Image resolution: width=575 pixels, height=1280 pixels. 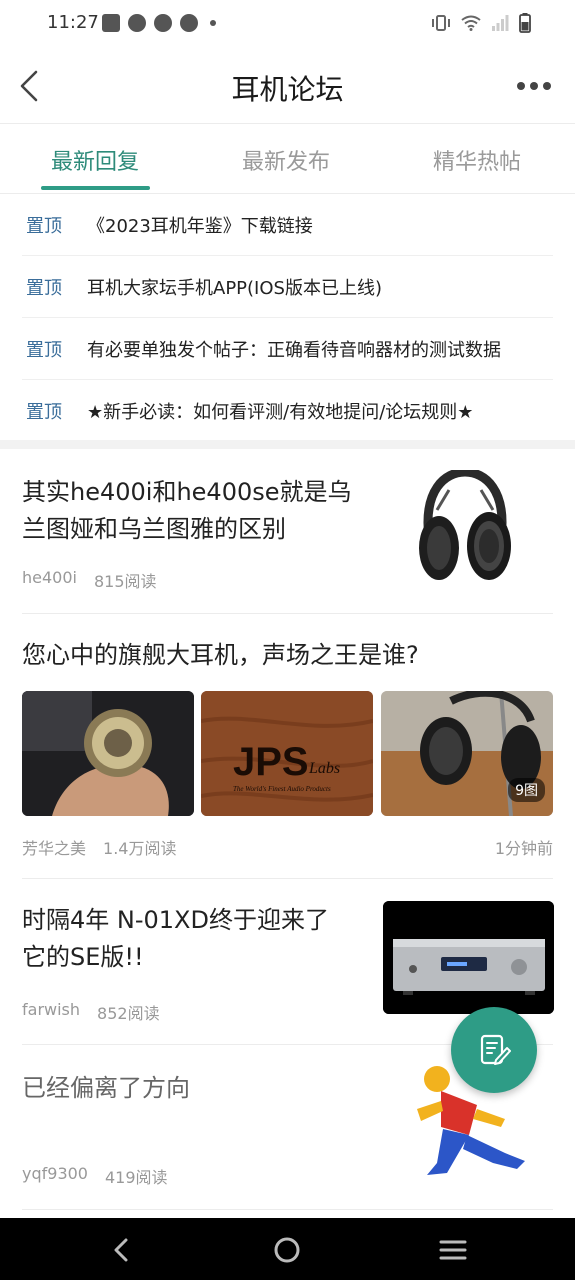 What do you see at coordinates (187, 510) in the screenshot?
I see `post-title: 其实he400i和he400se就是乌兰图娅和乌兰图雅的区别` at bounding box center [187, 510].